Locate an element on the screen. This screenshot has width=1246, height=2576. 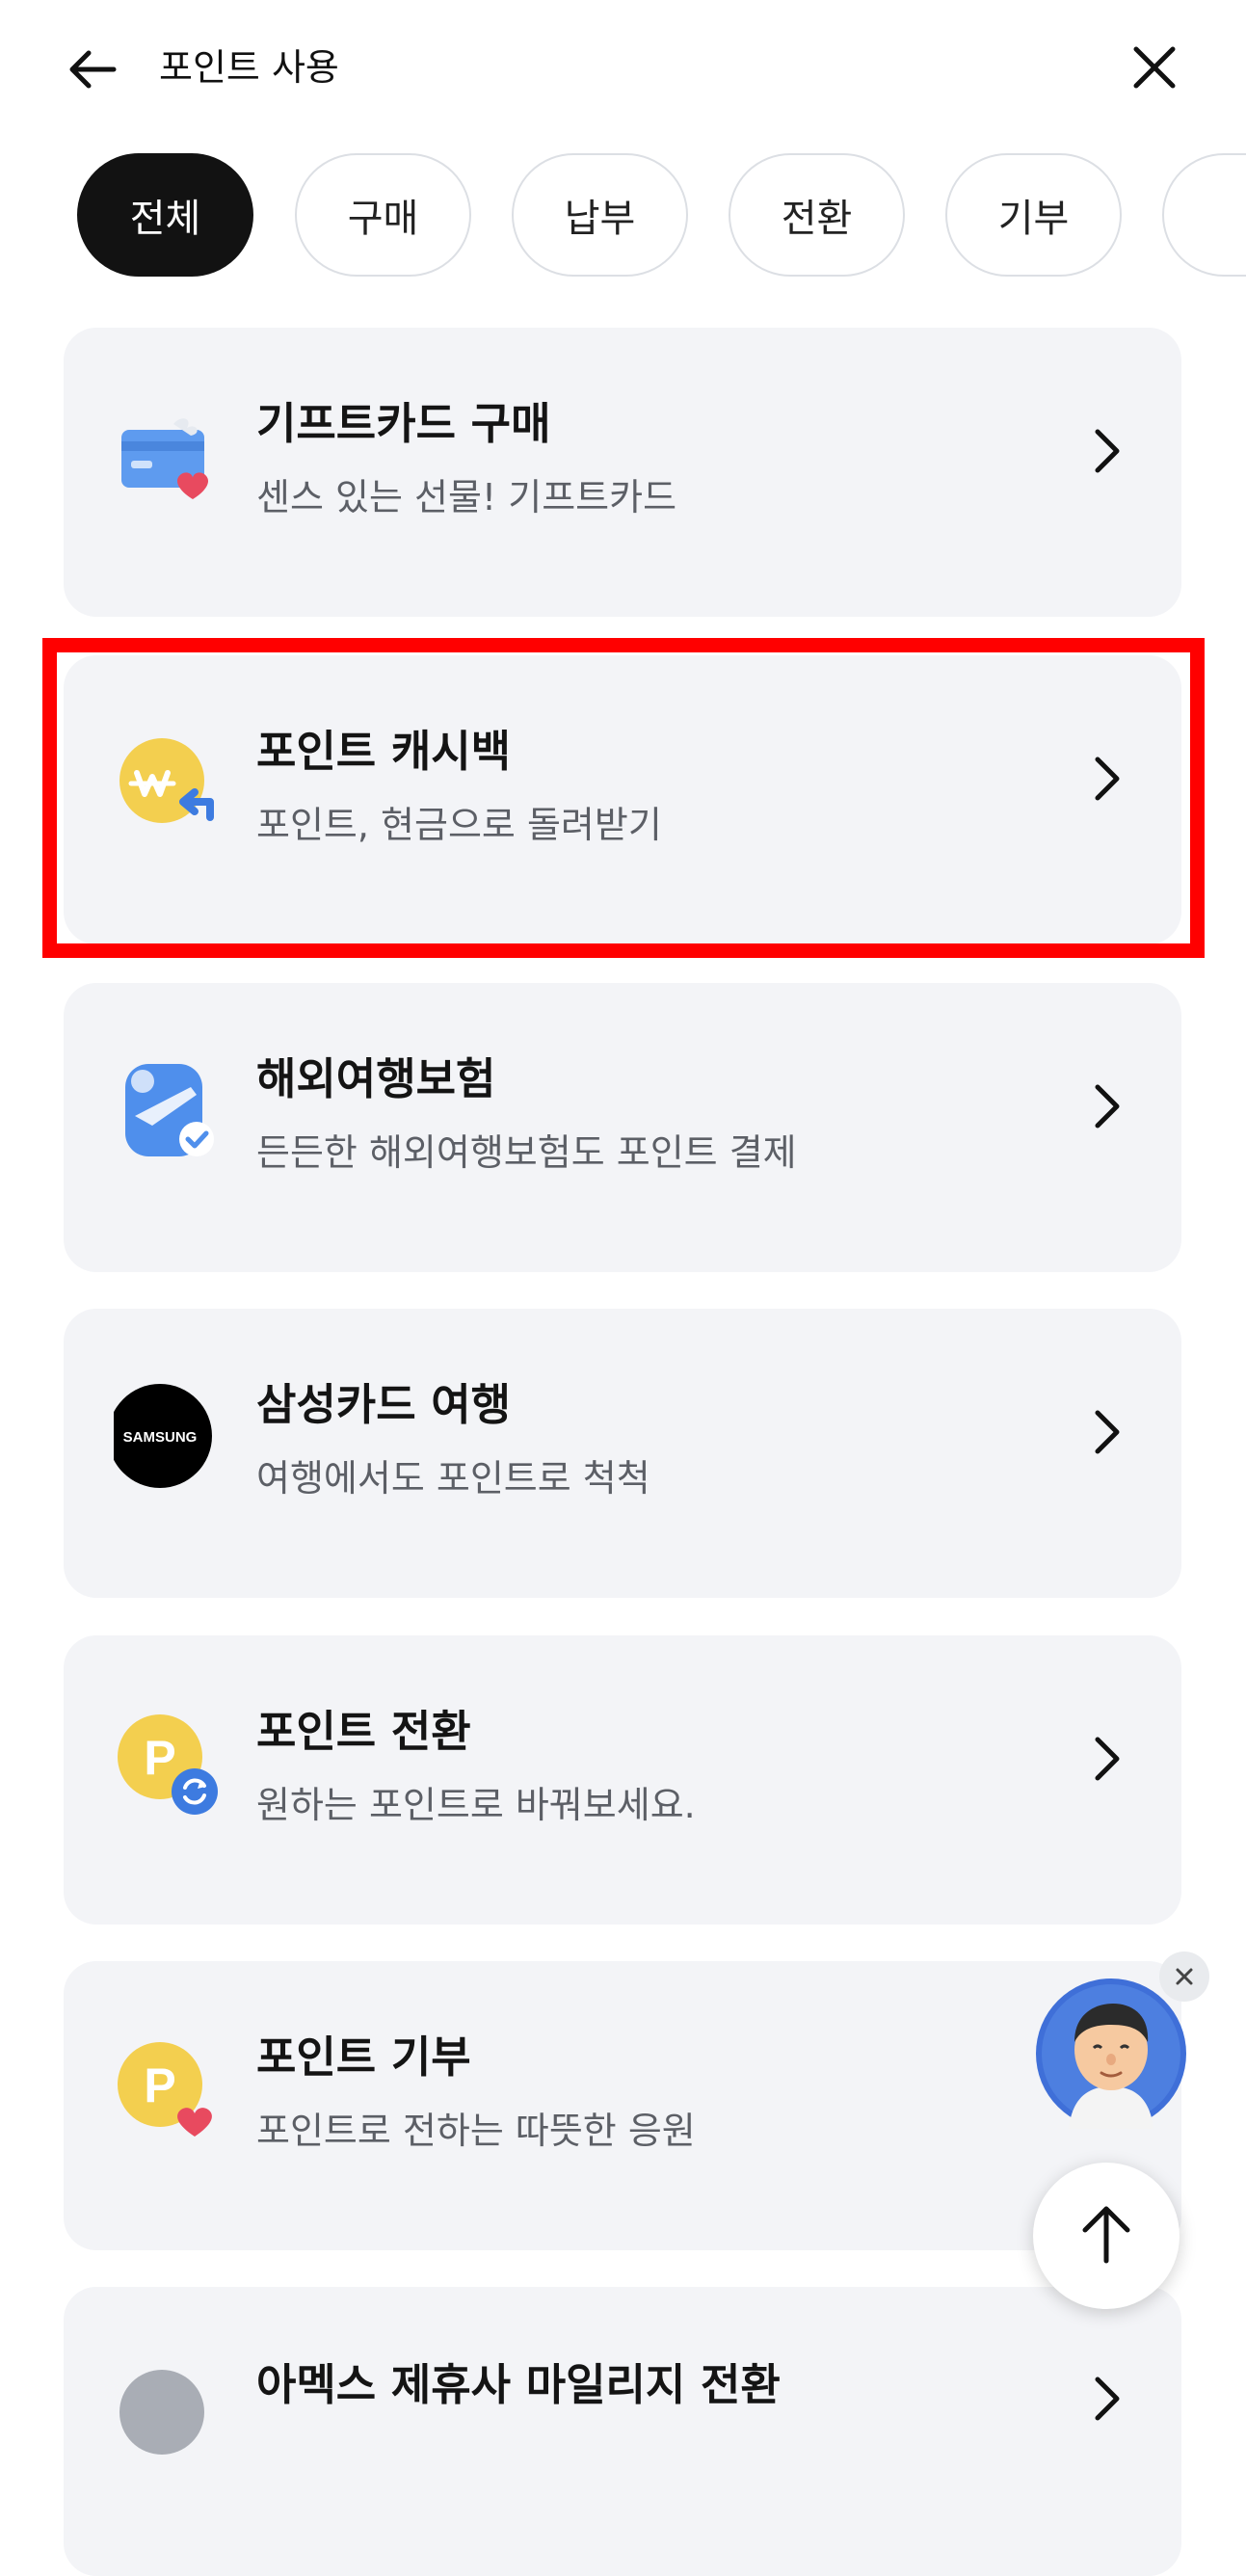
samsung-logo-icon: SAMSUNG is located at coordinates (164, 1437).